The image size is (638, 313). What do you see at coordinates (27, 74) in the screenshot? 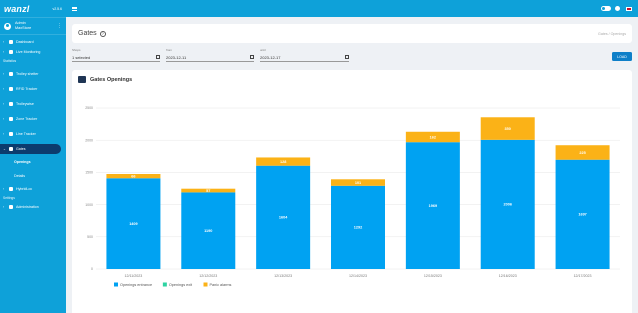
I see `sidebar-item-label: Trolley shelter` at bounding box center [27, 74].